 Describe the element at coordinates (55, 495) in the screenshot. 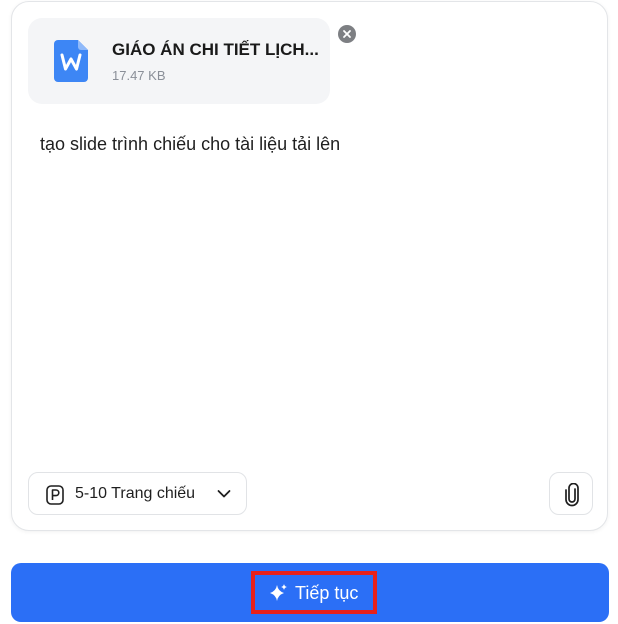

I see `slide-count-icon` at that location.